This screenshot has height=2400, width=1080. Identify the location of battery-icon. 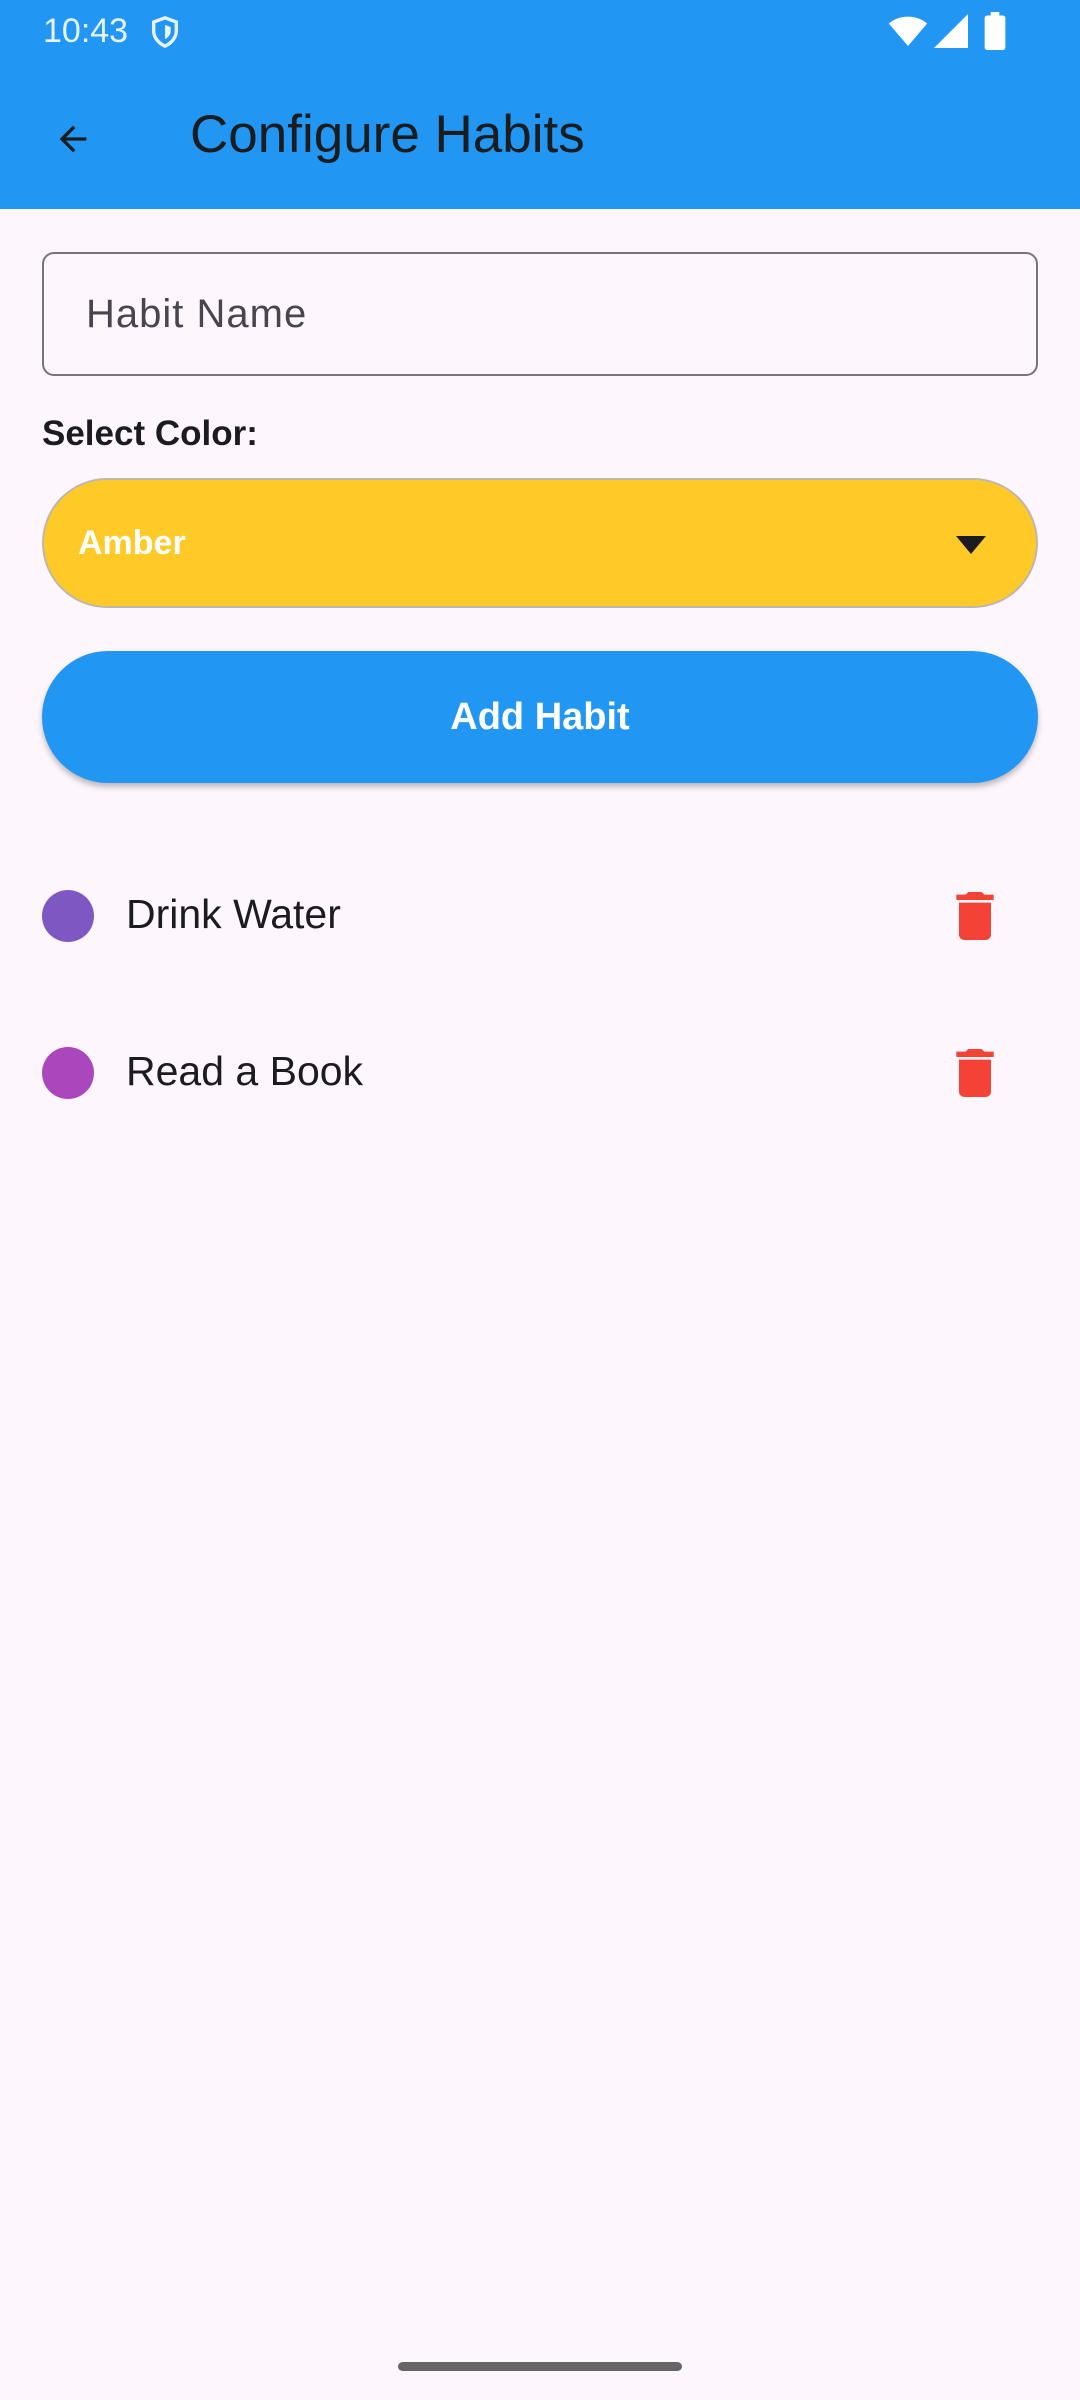
(995, 31).